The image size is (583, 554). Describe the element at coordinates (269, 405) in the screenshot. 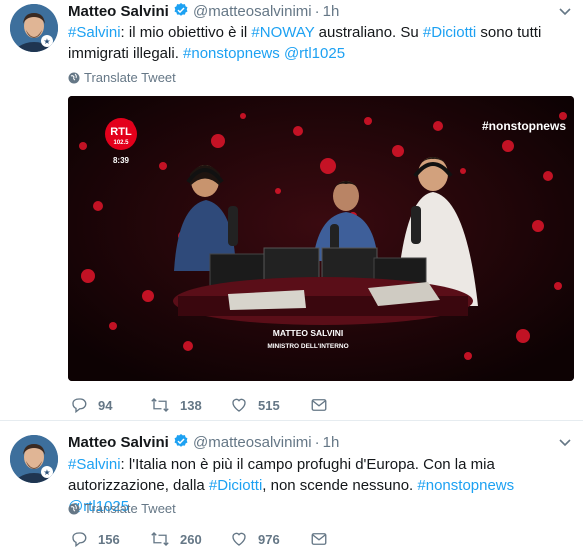

I see `like-count: 515` at that location.